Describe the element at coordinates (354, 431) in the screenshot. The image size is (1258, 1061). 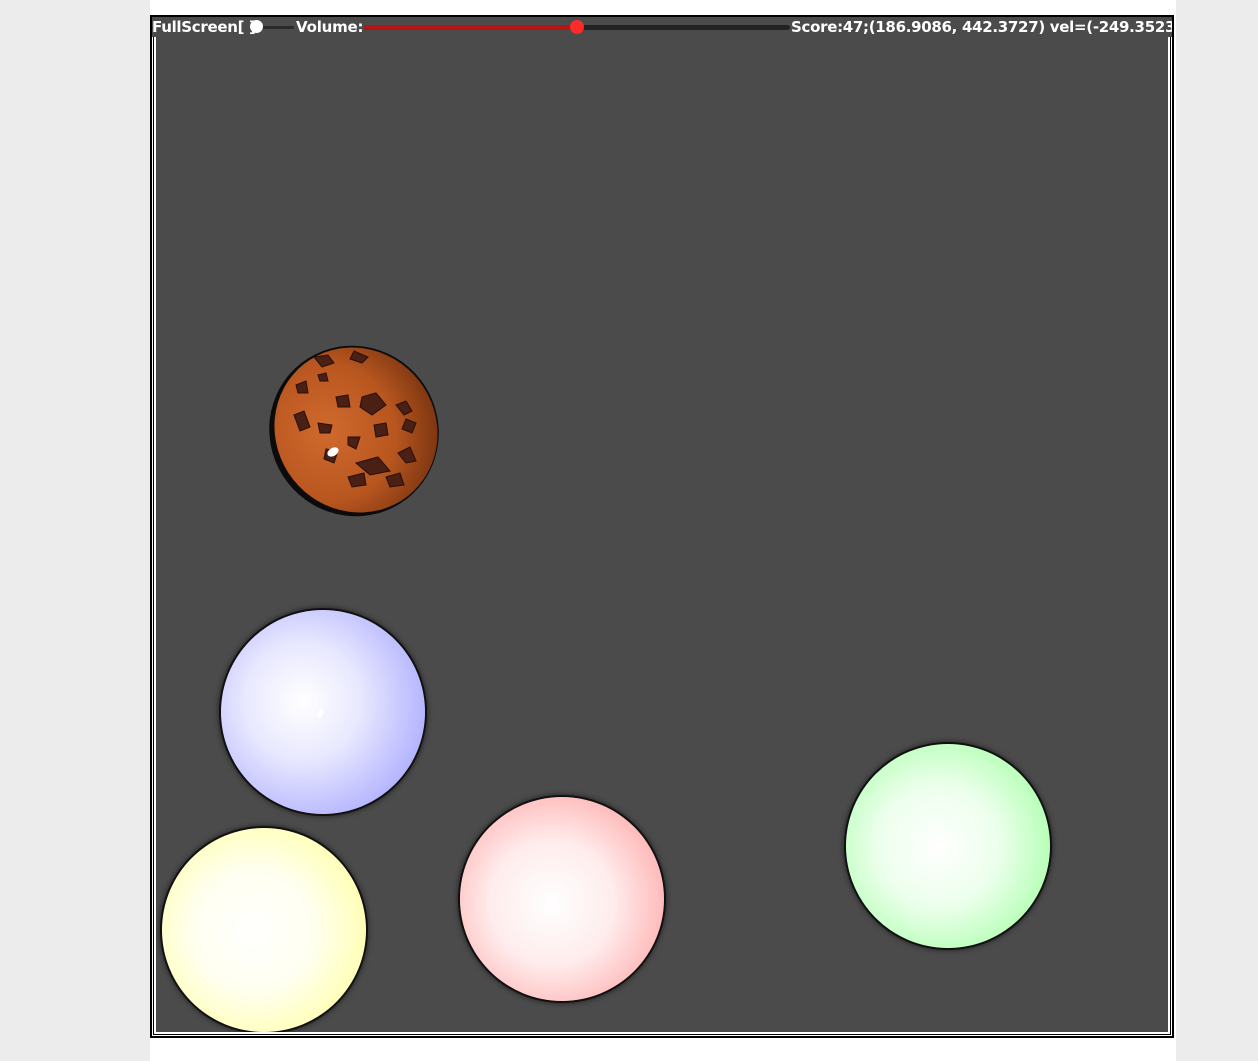
I see `cookie-icon` at that location.